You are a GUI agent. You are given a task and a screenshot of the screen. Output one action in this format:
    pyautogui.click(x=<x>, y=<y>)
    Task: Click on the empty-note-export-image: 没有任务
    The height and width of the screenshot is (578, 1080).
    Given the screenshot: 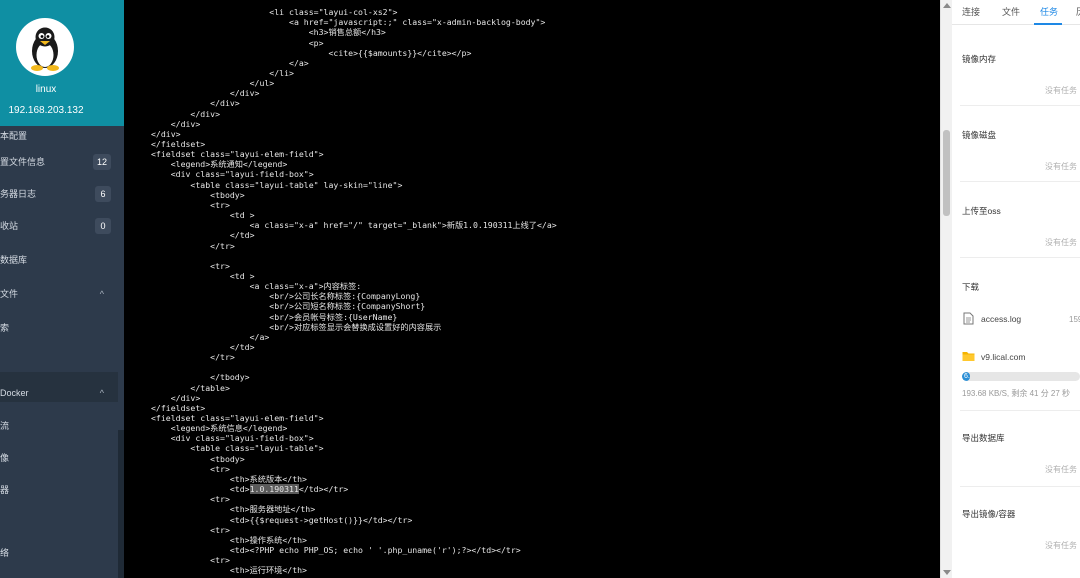 What is the action you would take?
    pyautogui.click(x=1061, y=545)
    